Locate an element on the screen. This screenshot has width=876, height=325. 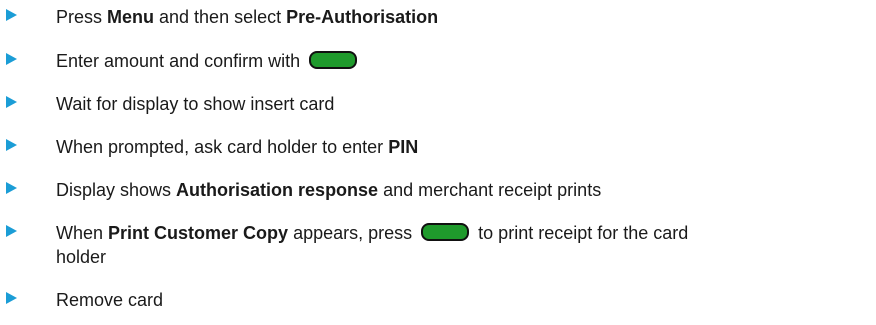
list-item: Enter amount and confirm with is located at coordinates (438, 59).